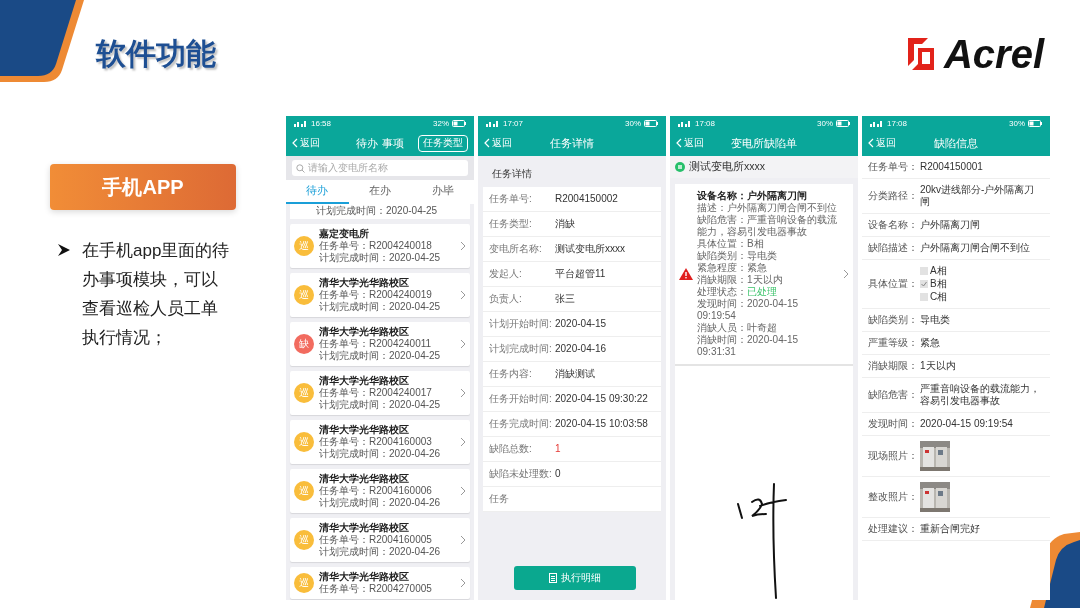 This screenshot has width=1080, height=608. I want to click on back-icon, so click(871, 143).